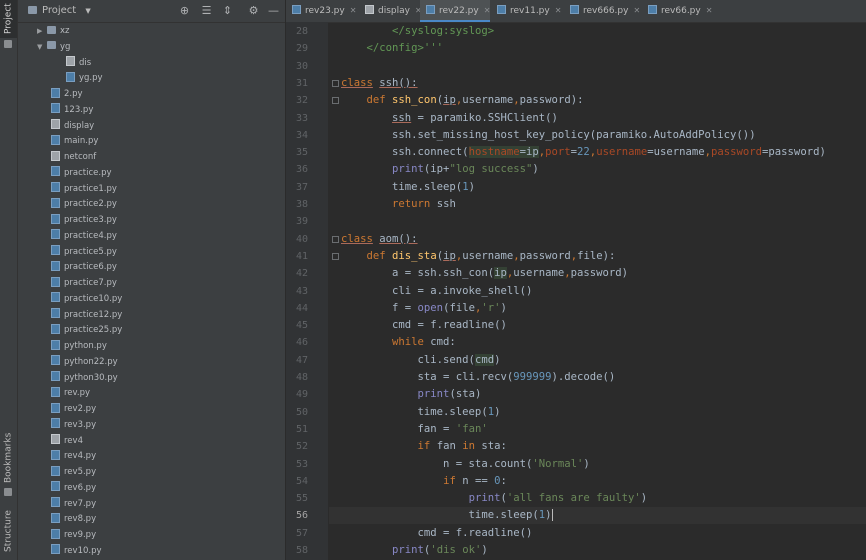  Describe the element at coordinates (86, 315) in the screenshot. I see `tree-item: practice12.py` at that location.